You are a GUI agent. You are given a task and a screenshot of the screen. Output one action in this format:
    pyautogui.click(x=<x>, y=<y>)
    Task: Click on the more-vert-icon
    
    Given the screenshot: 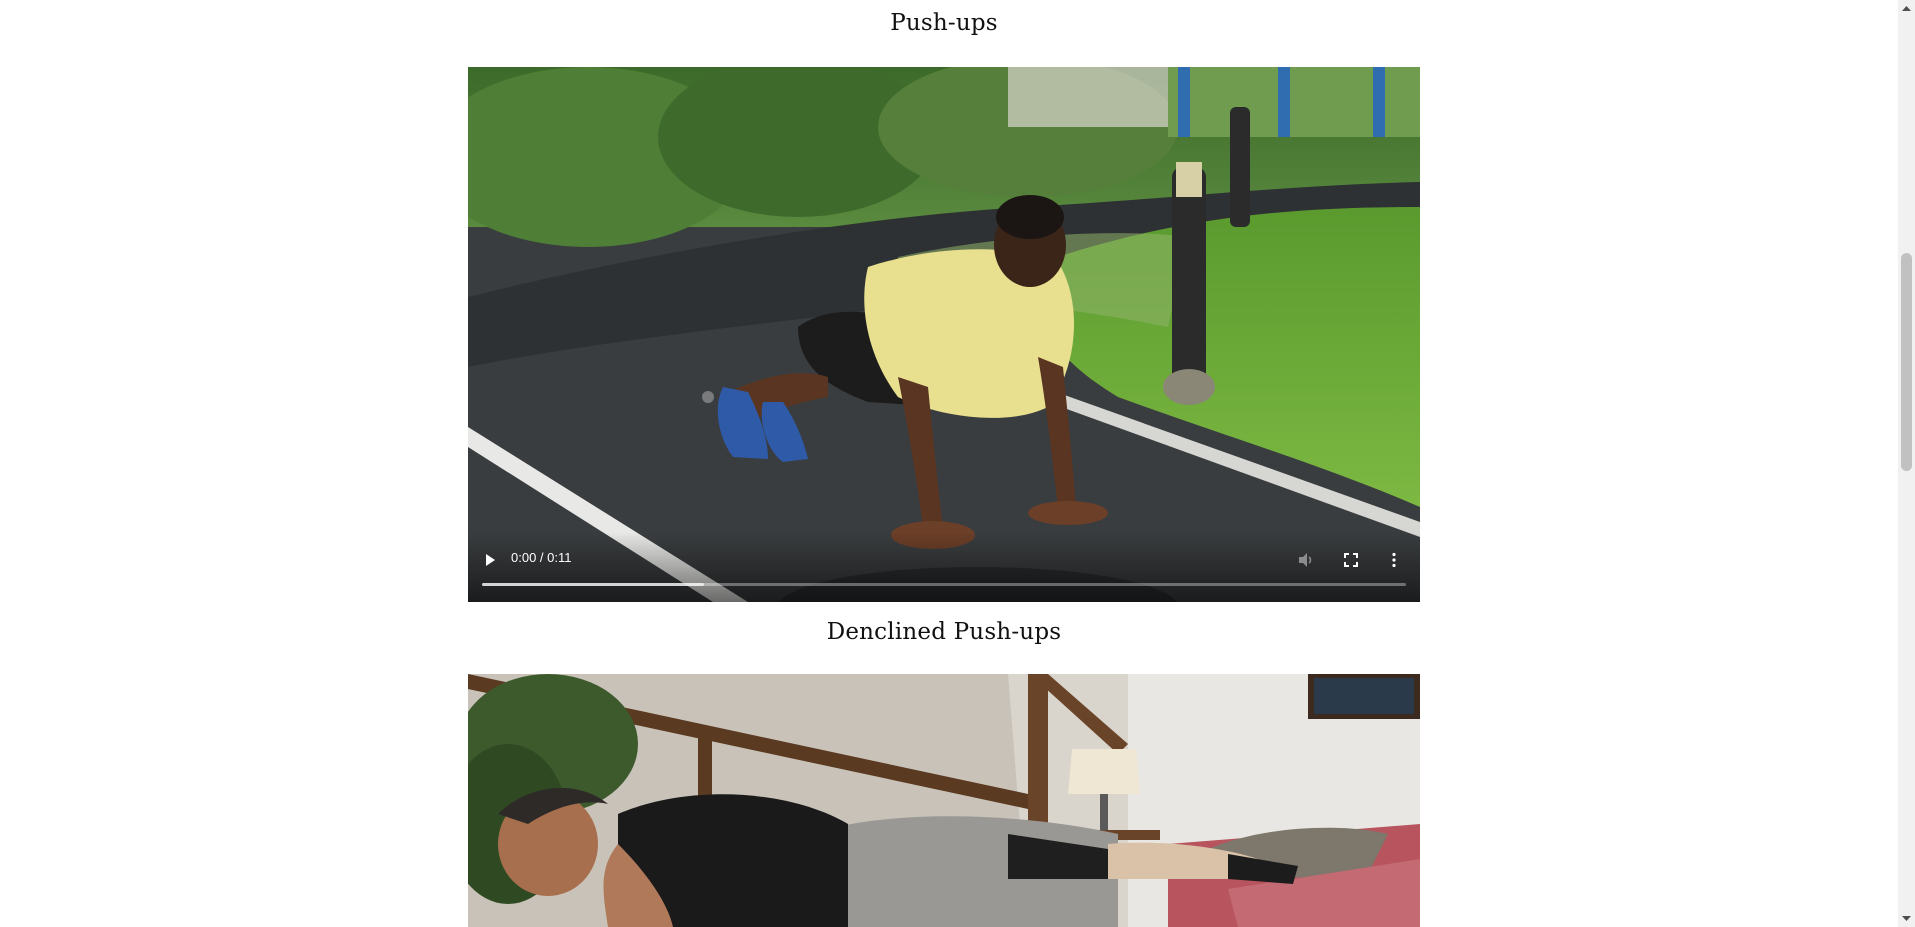 What is the action you would take?
    pyautogui.click(x=1394, y=560)
    